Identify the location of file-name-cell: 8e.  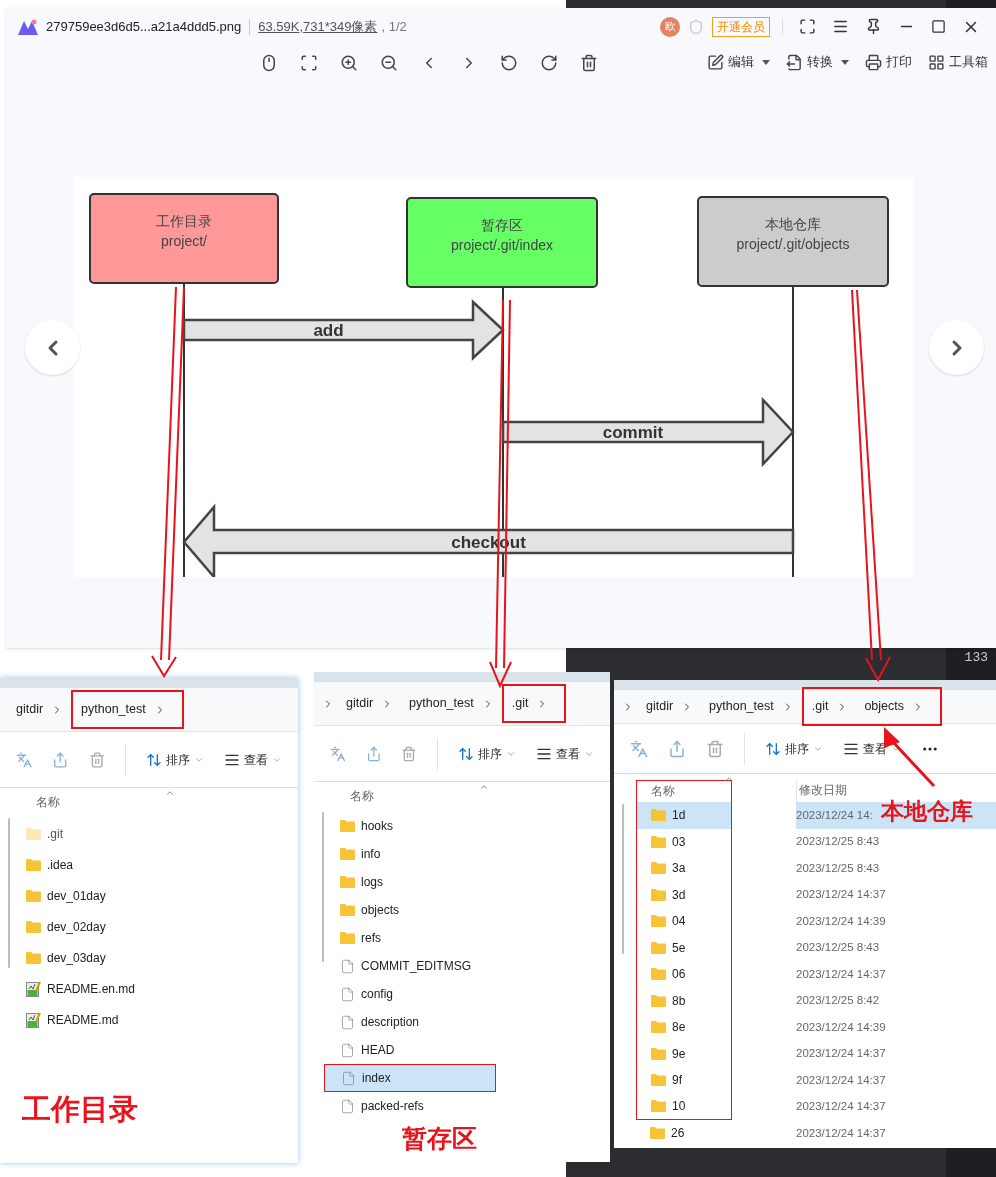
(684, 1027).